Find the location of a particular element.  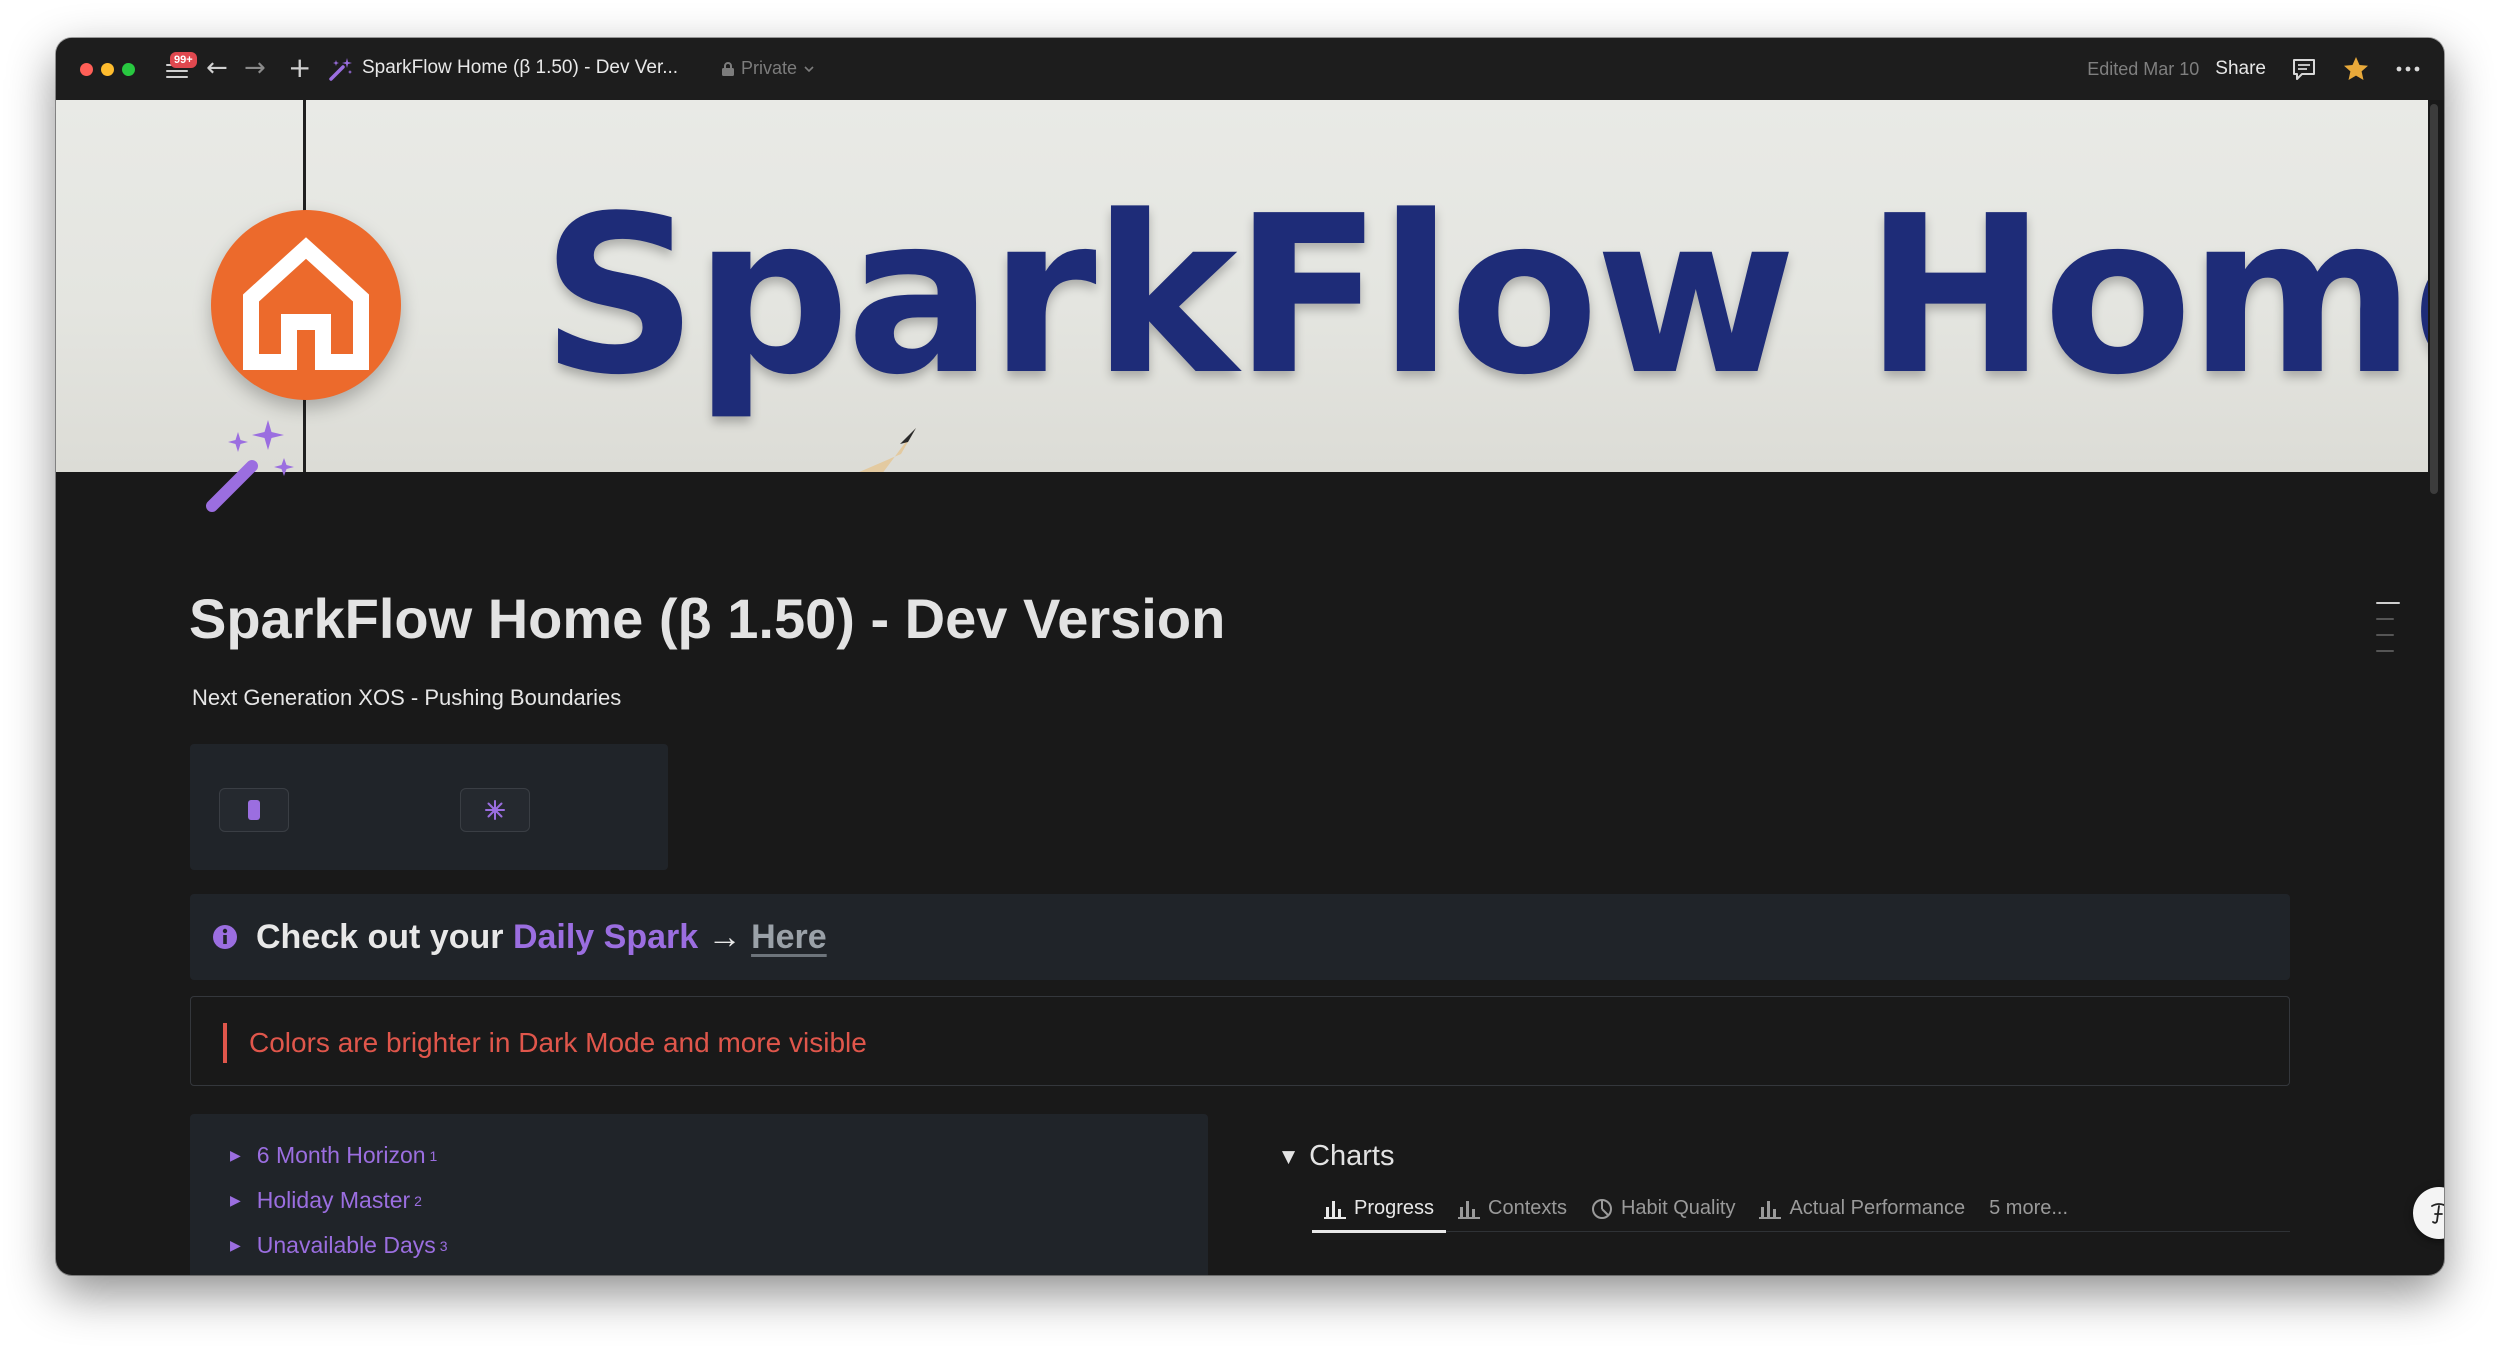

table-of-contents-minimap is located at coordinates (2389, 634).